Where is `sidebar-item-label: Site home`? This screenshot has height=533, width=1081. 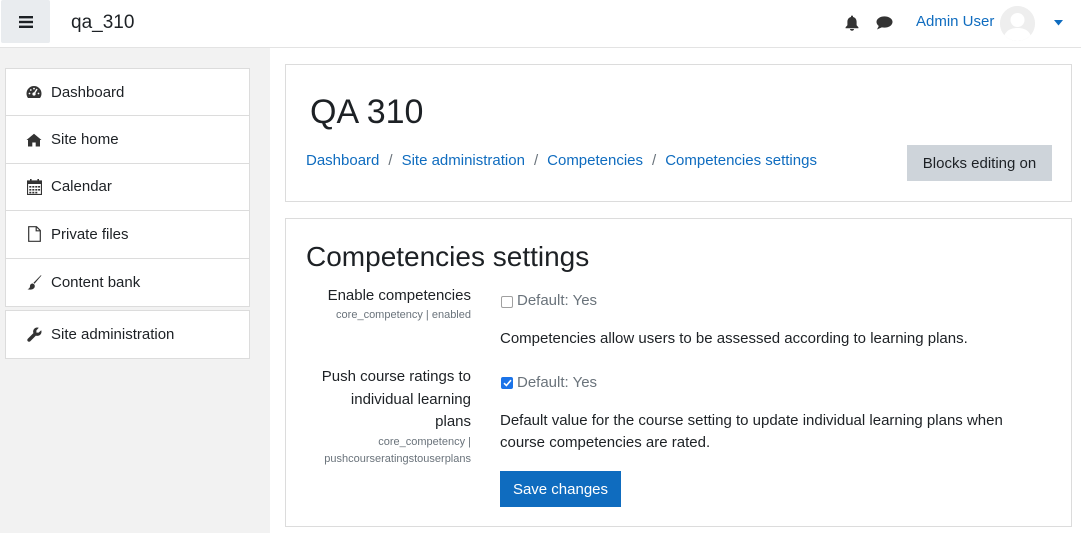
sidebar-item-label: Site home is located at coordinates (85, 140).